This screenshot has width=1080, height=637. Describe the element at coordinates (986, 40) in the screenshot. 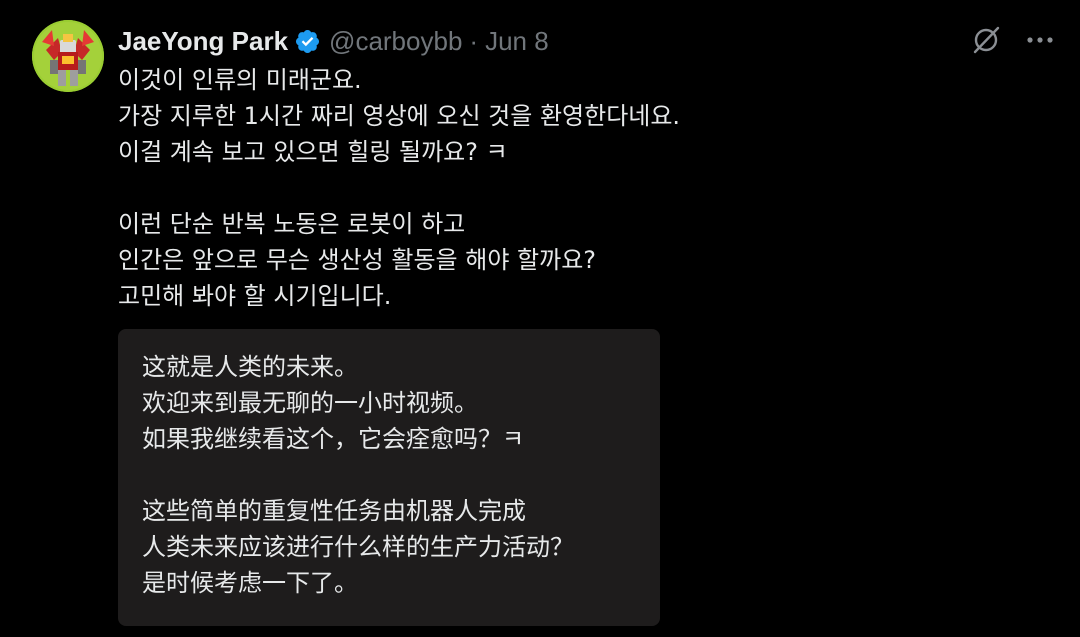

I see `grok-icon` at that location.